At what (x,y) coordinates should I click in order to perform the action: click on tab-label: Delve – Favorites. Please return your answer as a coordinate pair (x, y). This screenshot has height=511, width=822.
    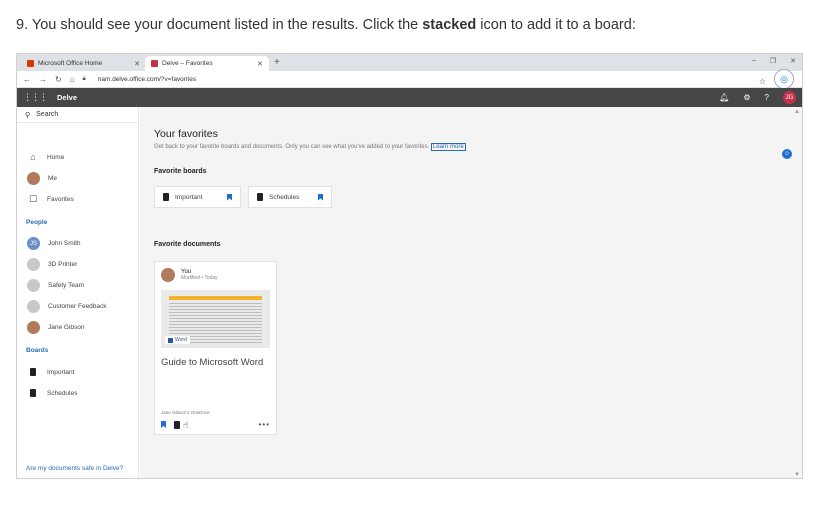
    Looking at the image, I should click on (187, 63).